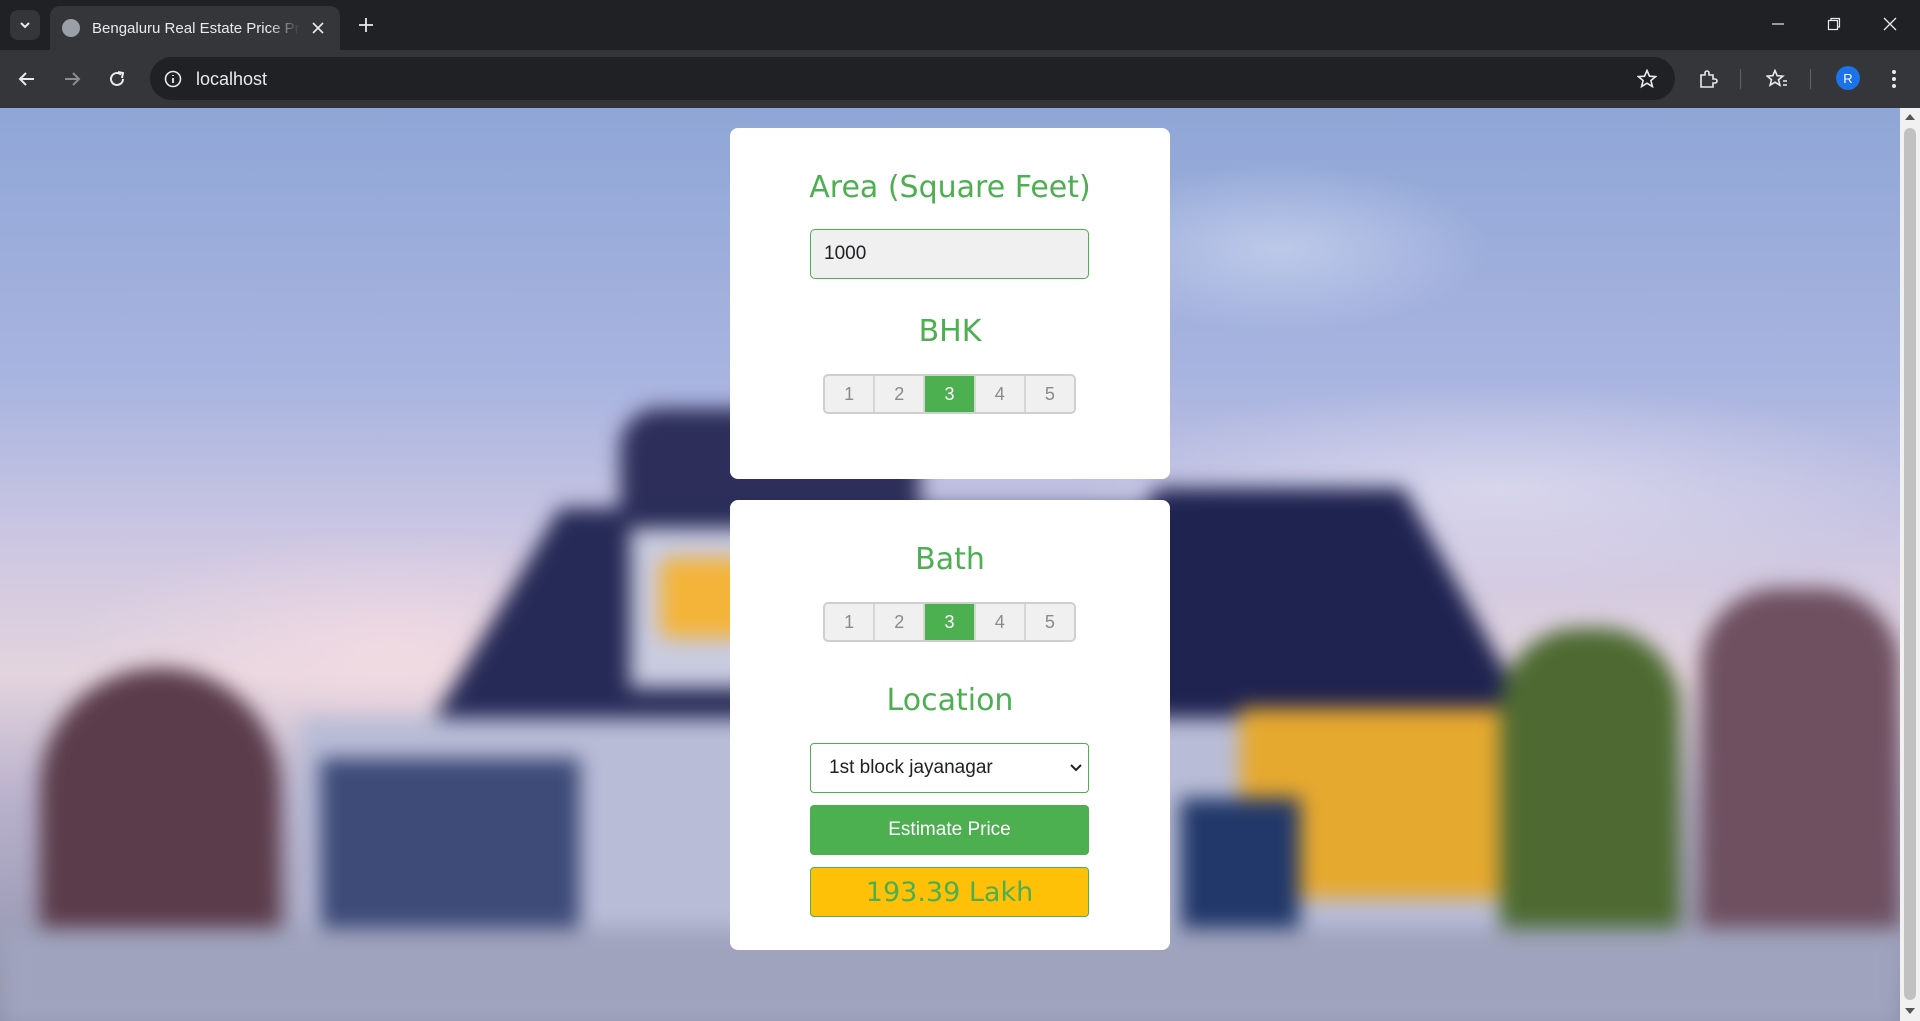 The width and height of the screenshot is (1920, 1021). I want to click on minimize-button, so click(1778, 24).